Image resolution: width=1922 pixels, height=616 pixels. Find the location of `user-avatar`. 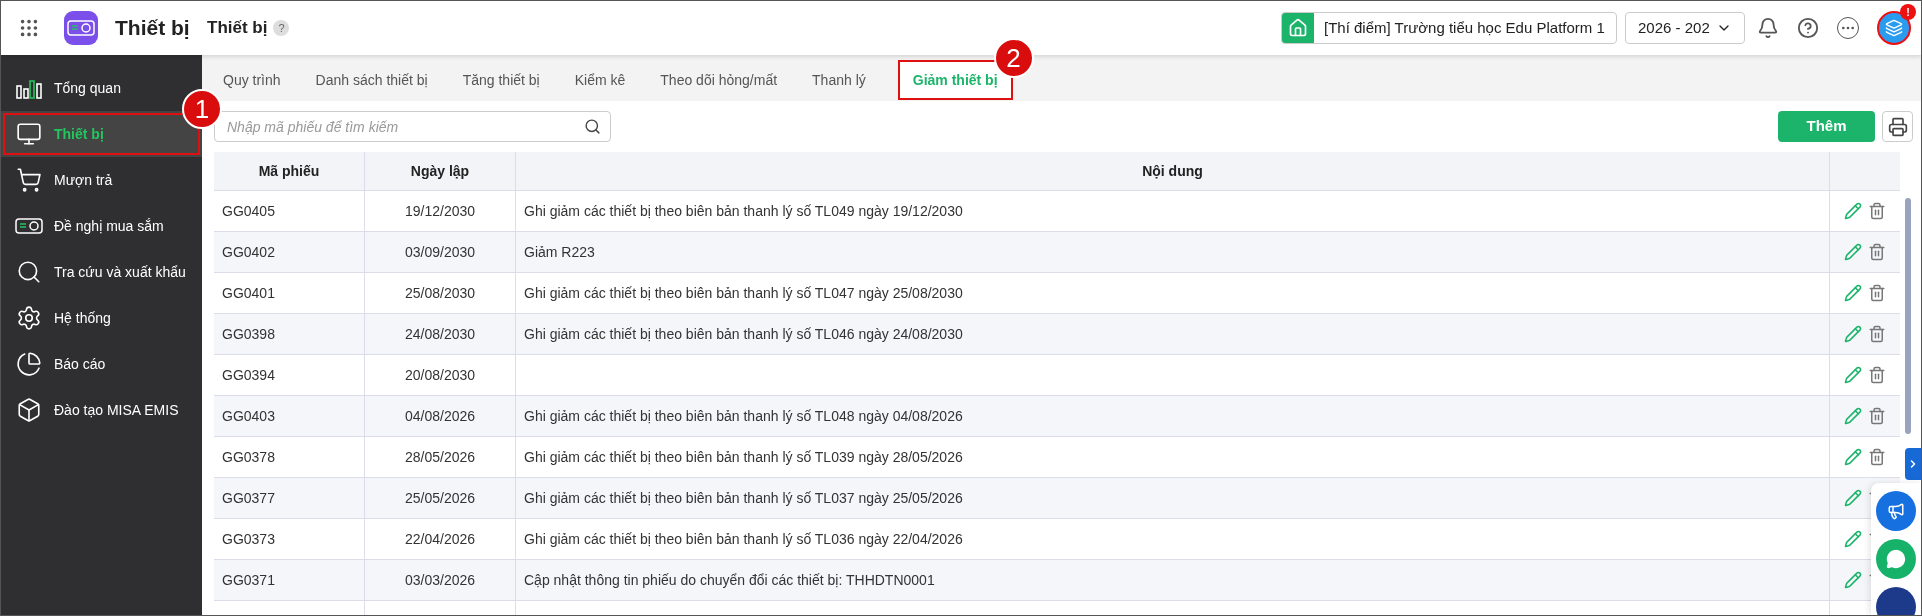

user-avatar is located at coordinates (1894, 28).